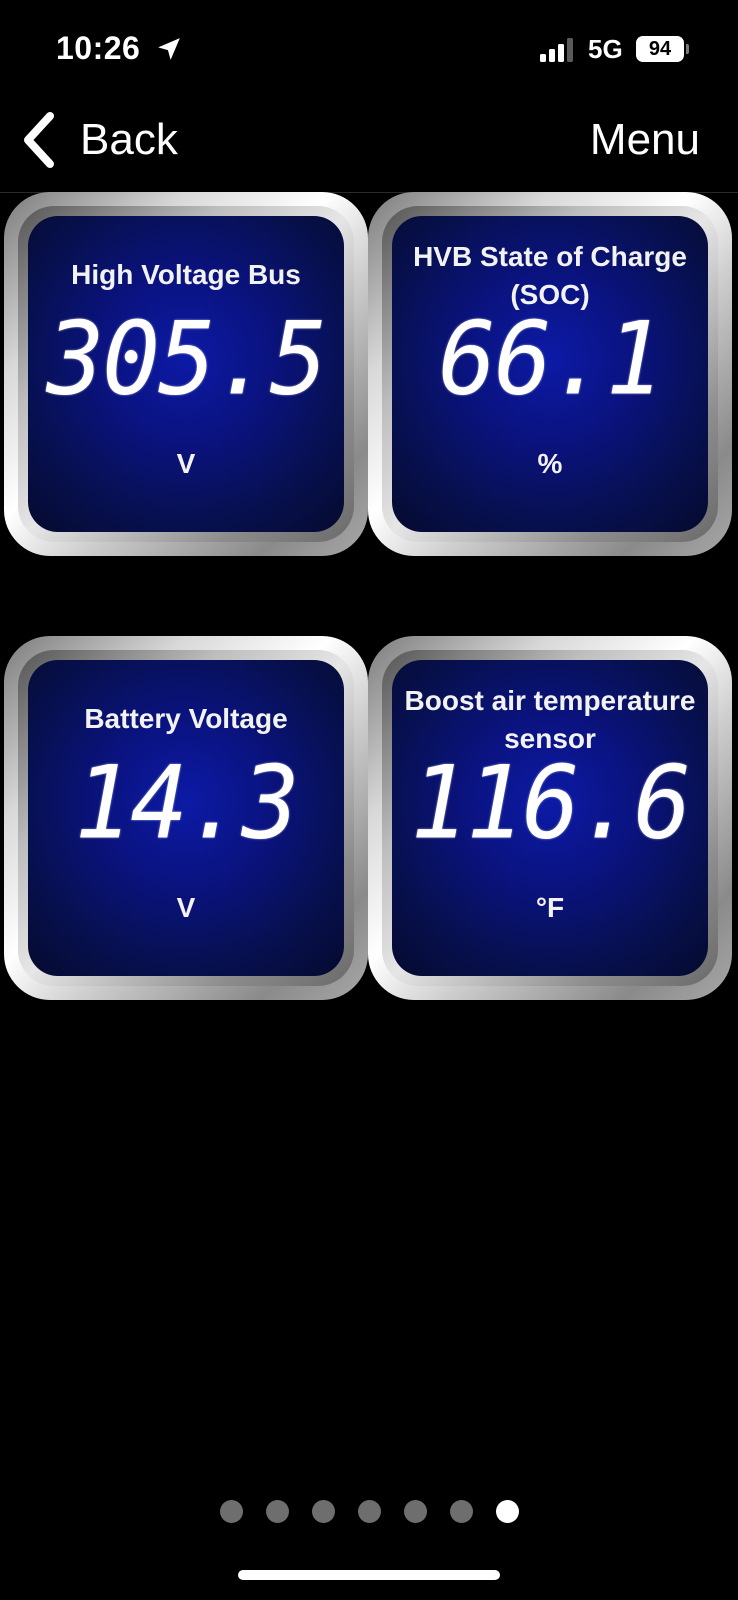  Describe the element at coordinates (187, 359) in the screenshot. I see `gauge-value: 305.5` at that location.